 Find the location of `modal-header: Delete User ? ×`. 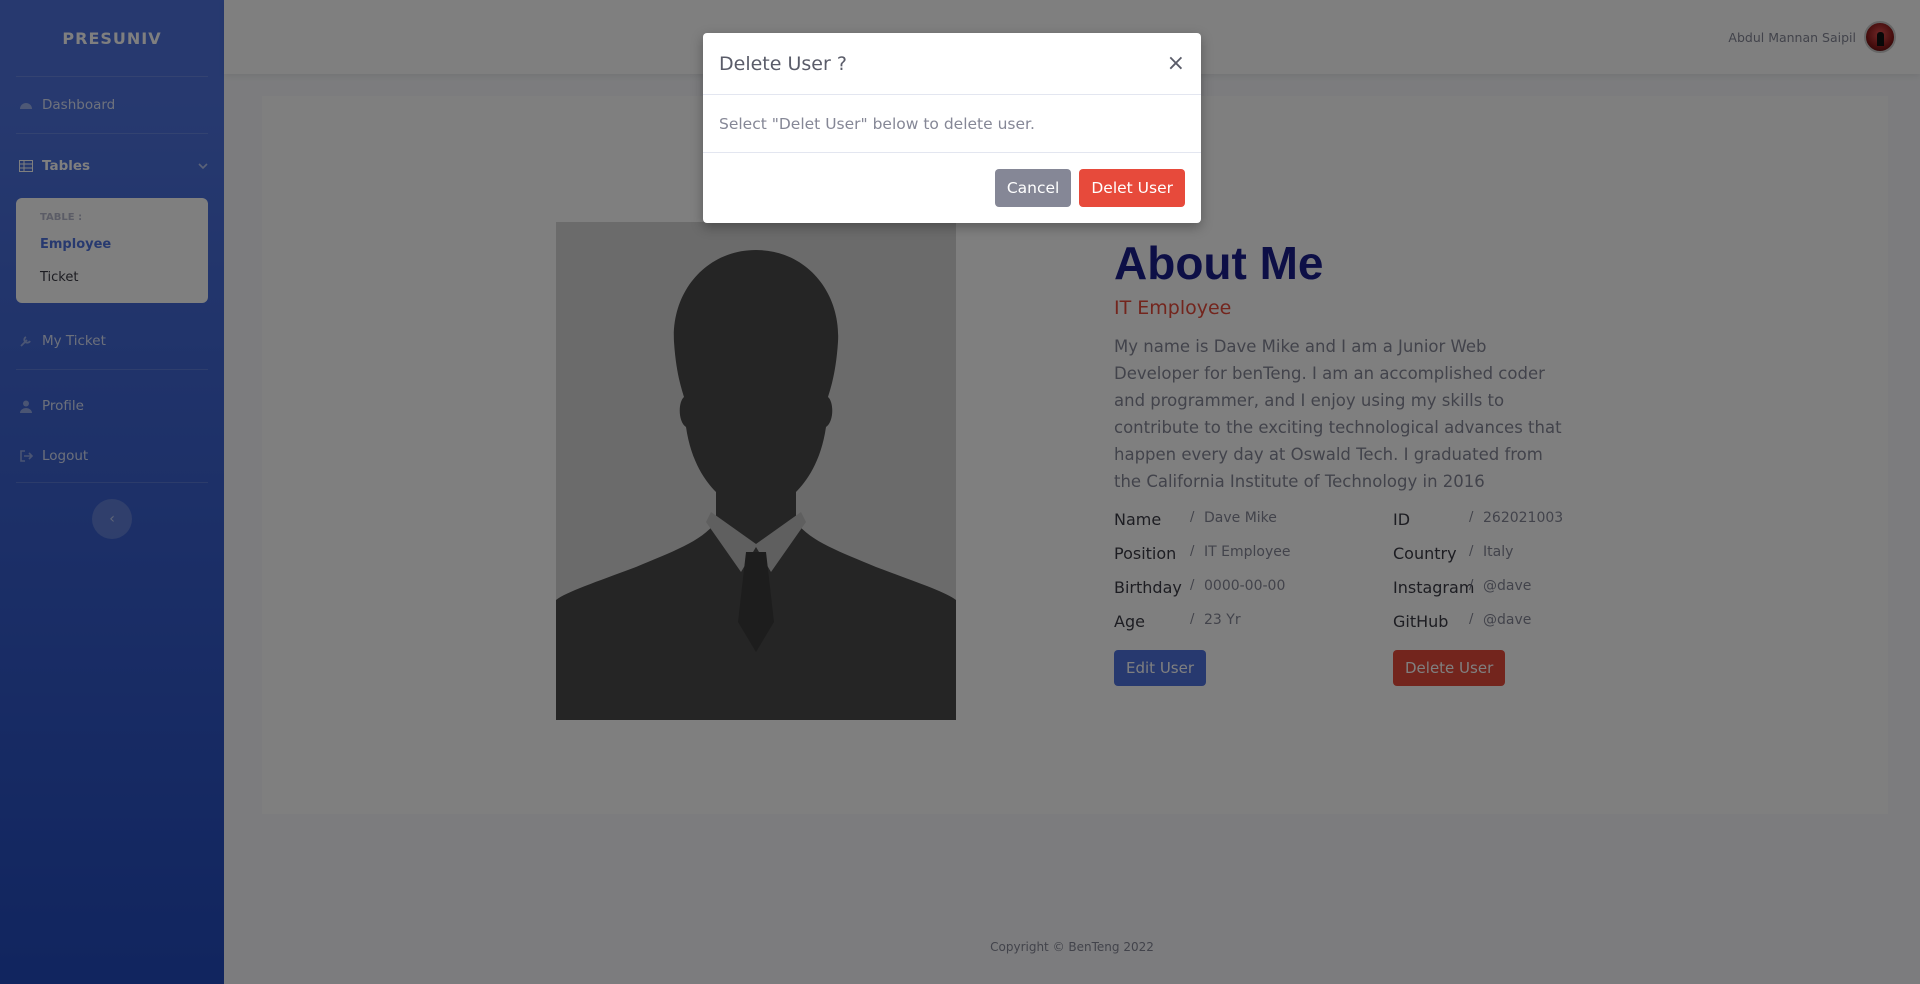

modal-header: Delete User ? × is located at coordinates (952, 64).